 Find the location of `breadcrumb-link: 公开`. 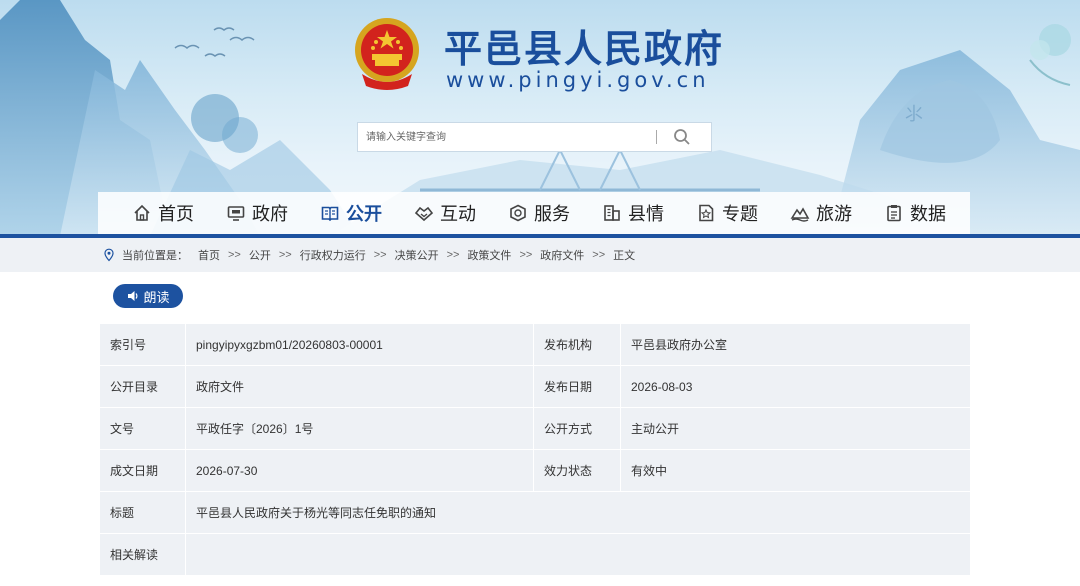

breadcrumb-link: 公开 is located at coordinates (260, 255).